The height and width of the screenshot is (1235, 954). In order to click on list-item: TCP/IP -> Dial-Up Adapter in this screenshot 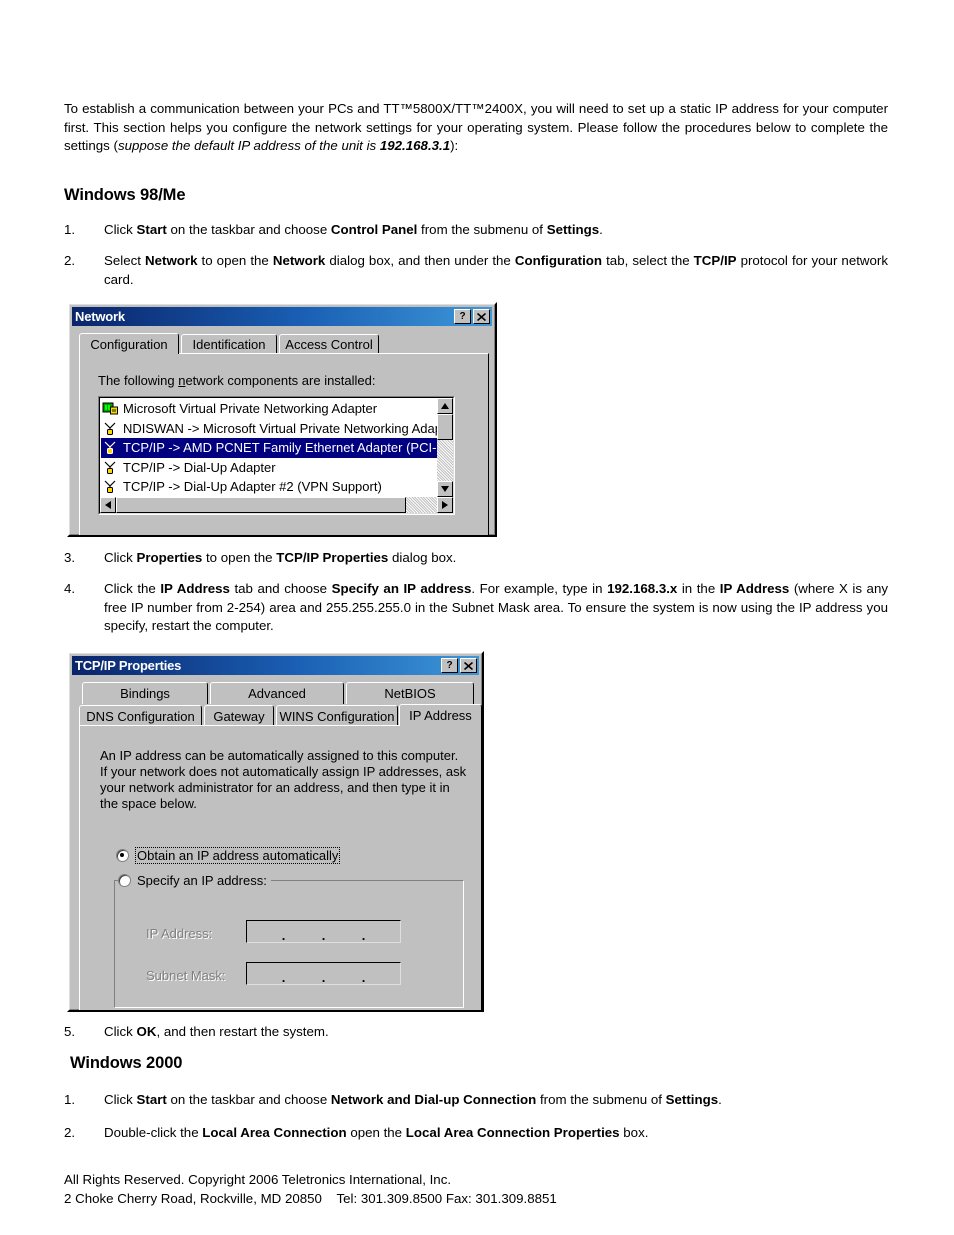, I will do `click(269, 468)`.